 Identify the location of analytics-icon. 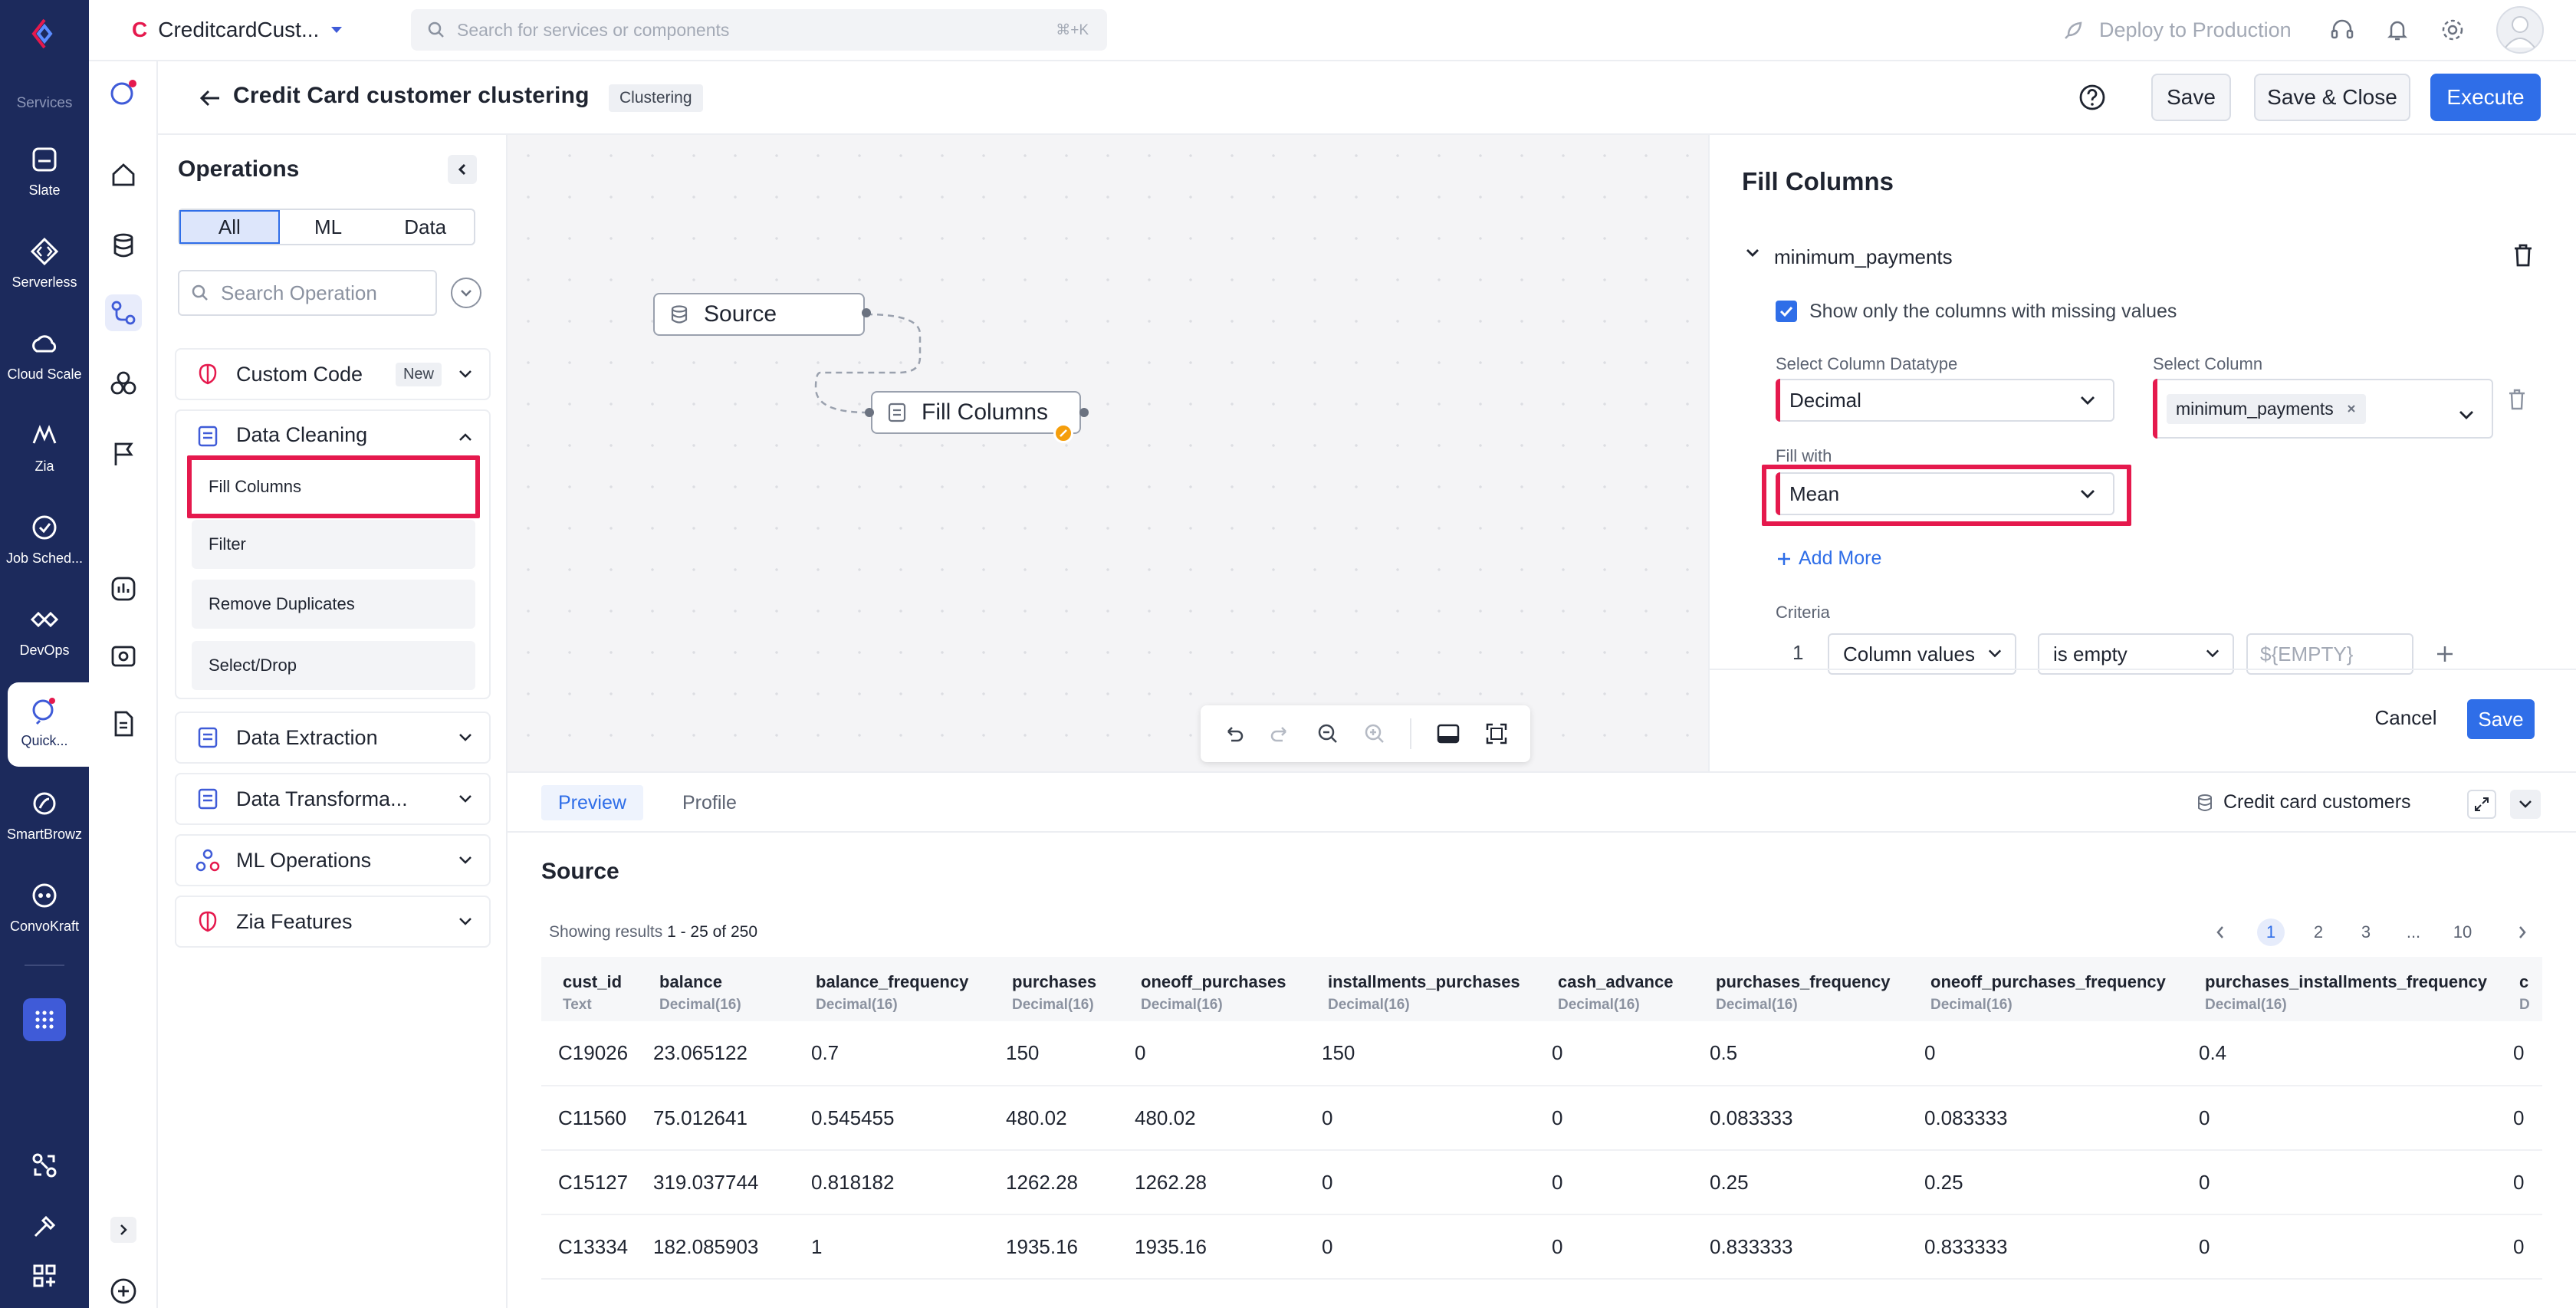
(123, 588).